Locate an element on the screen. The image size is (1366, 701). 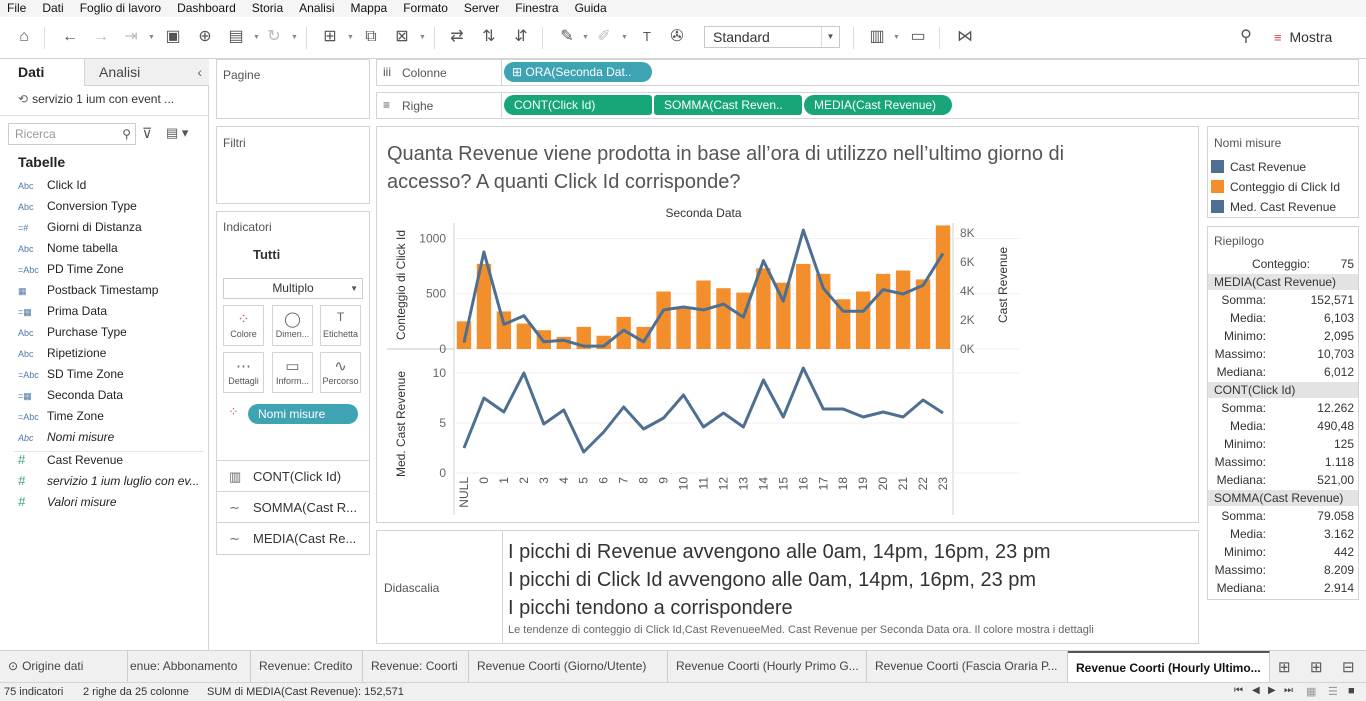
legend-item-click-count: Conteggio di Click Id is located at coordinates (1275, 187).